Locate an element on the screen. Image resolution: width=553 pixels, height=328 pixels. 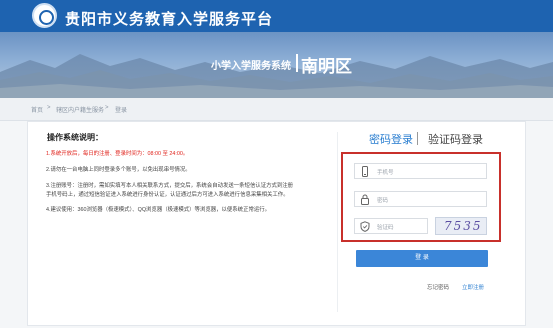
banner-separator is located at coordinates (297, 63).